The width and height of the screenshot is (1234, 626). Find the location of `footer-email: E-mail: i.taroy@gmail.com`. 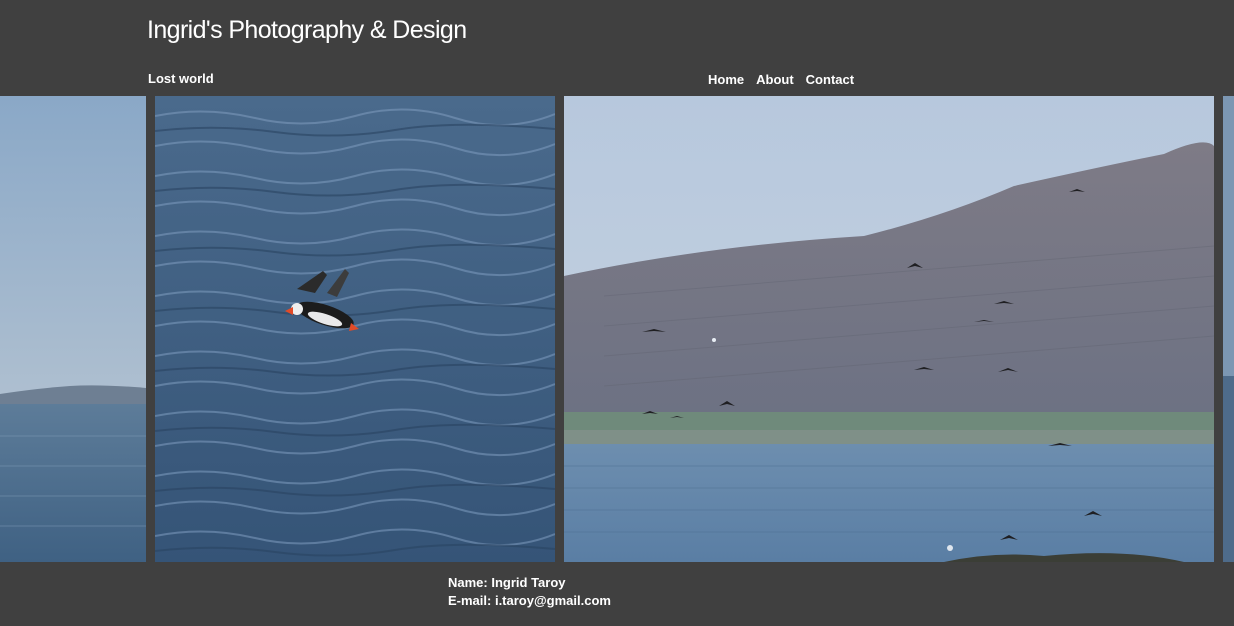

footer-email: E-mail: i.taroy@gmail.com is located at coordinates (529, 600).